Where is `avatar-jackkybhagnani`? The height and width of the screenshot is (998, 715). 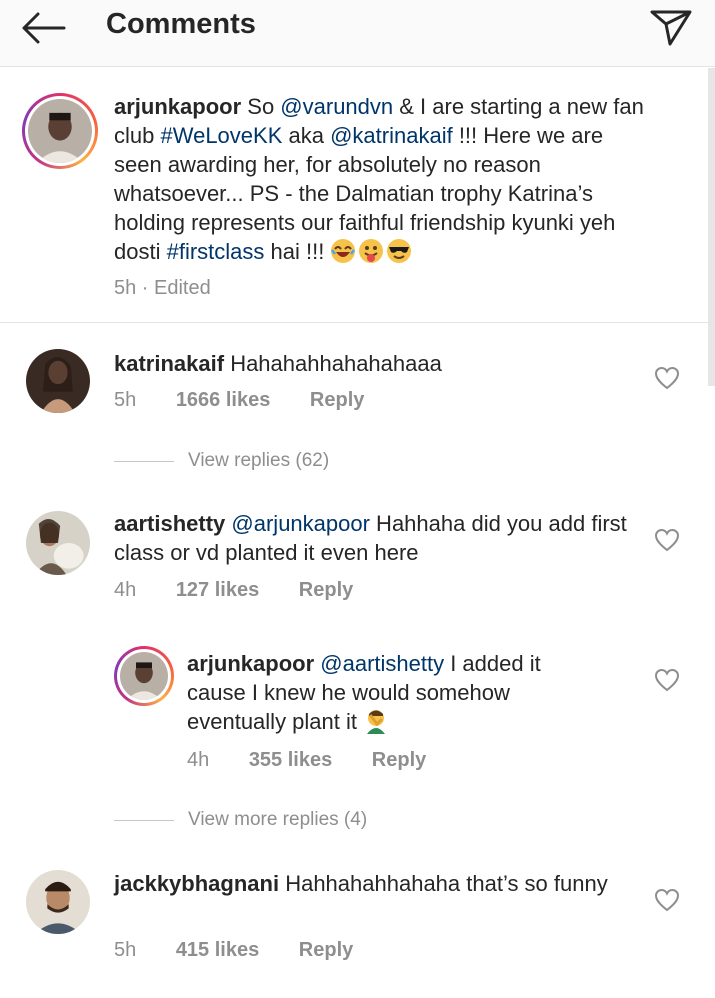 avatar-jackkybhagnani is located at coordinates (58, 902).